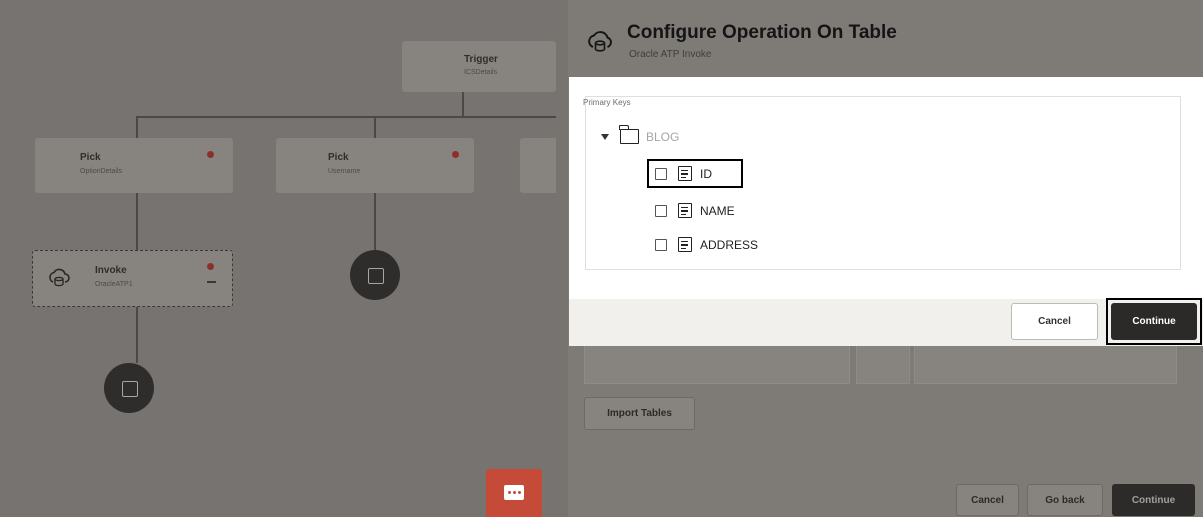 The height and width of the screenshot is (517, 1203). Describe the element at coordinates (717, 210) in the screenshot. I see `column-label: NAME` at that location.